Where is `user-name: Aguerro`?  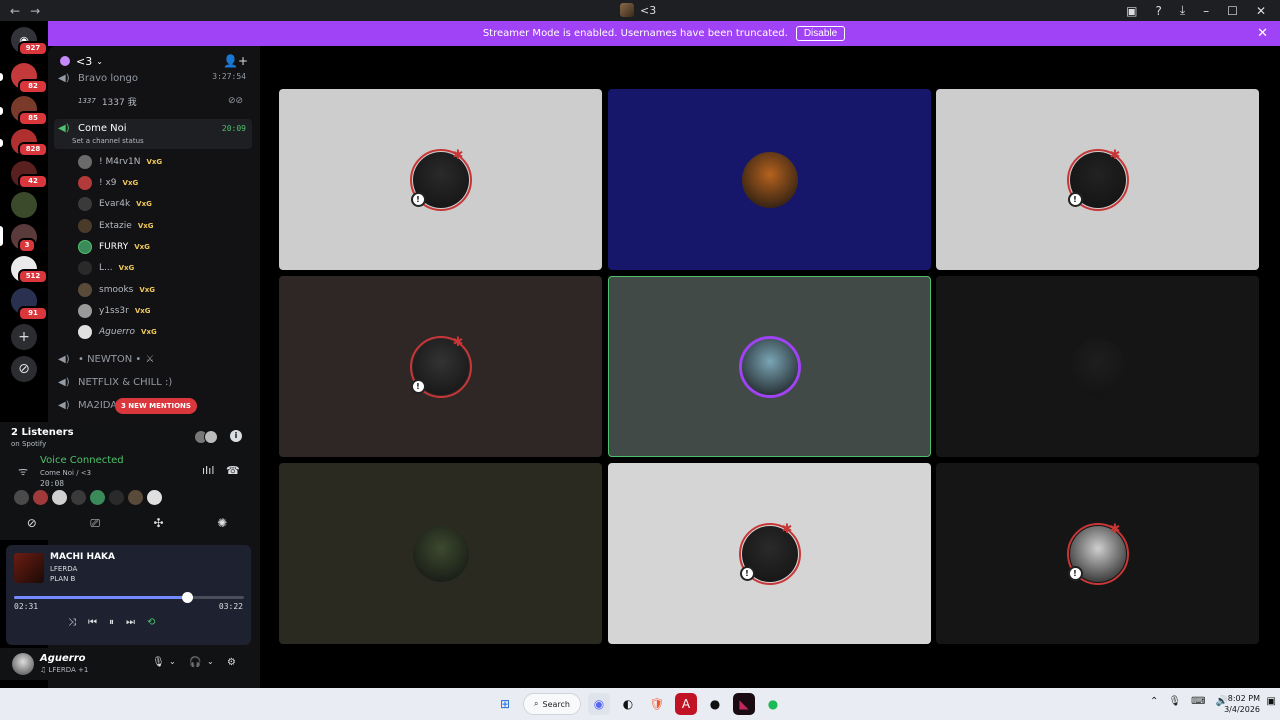 user-name: Aguerro is located at coordinates (63, 658).